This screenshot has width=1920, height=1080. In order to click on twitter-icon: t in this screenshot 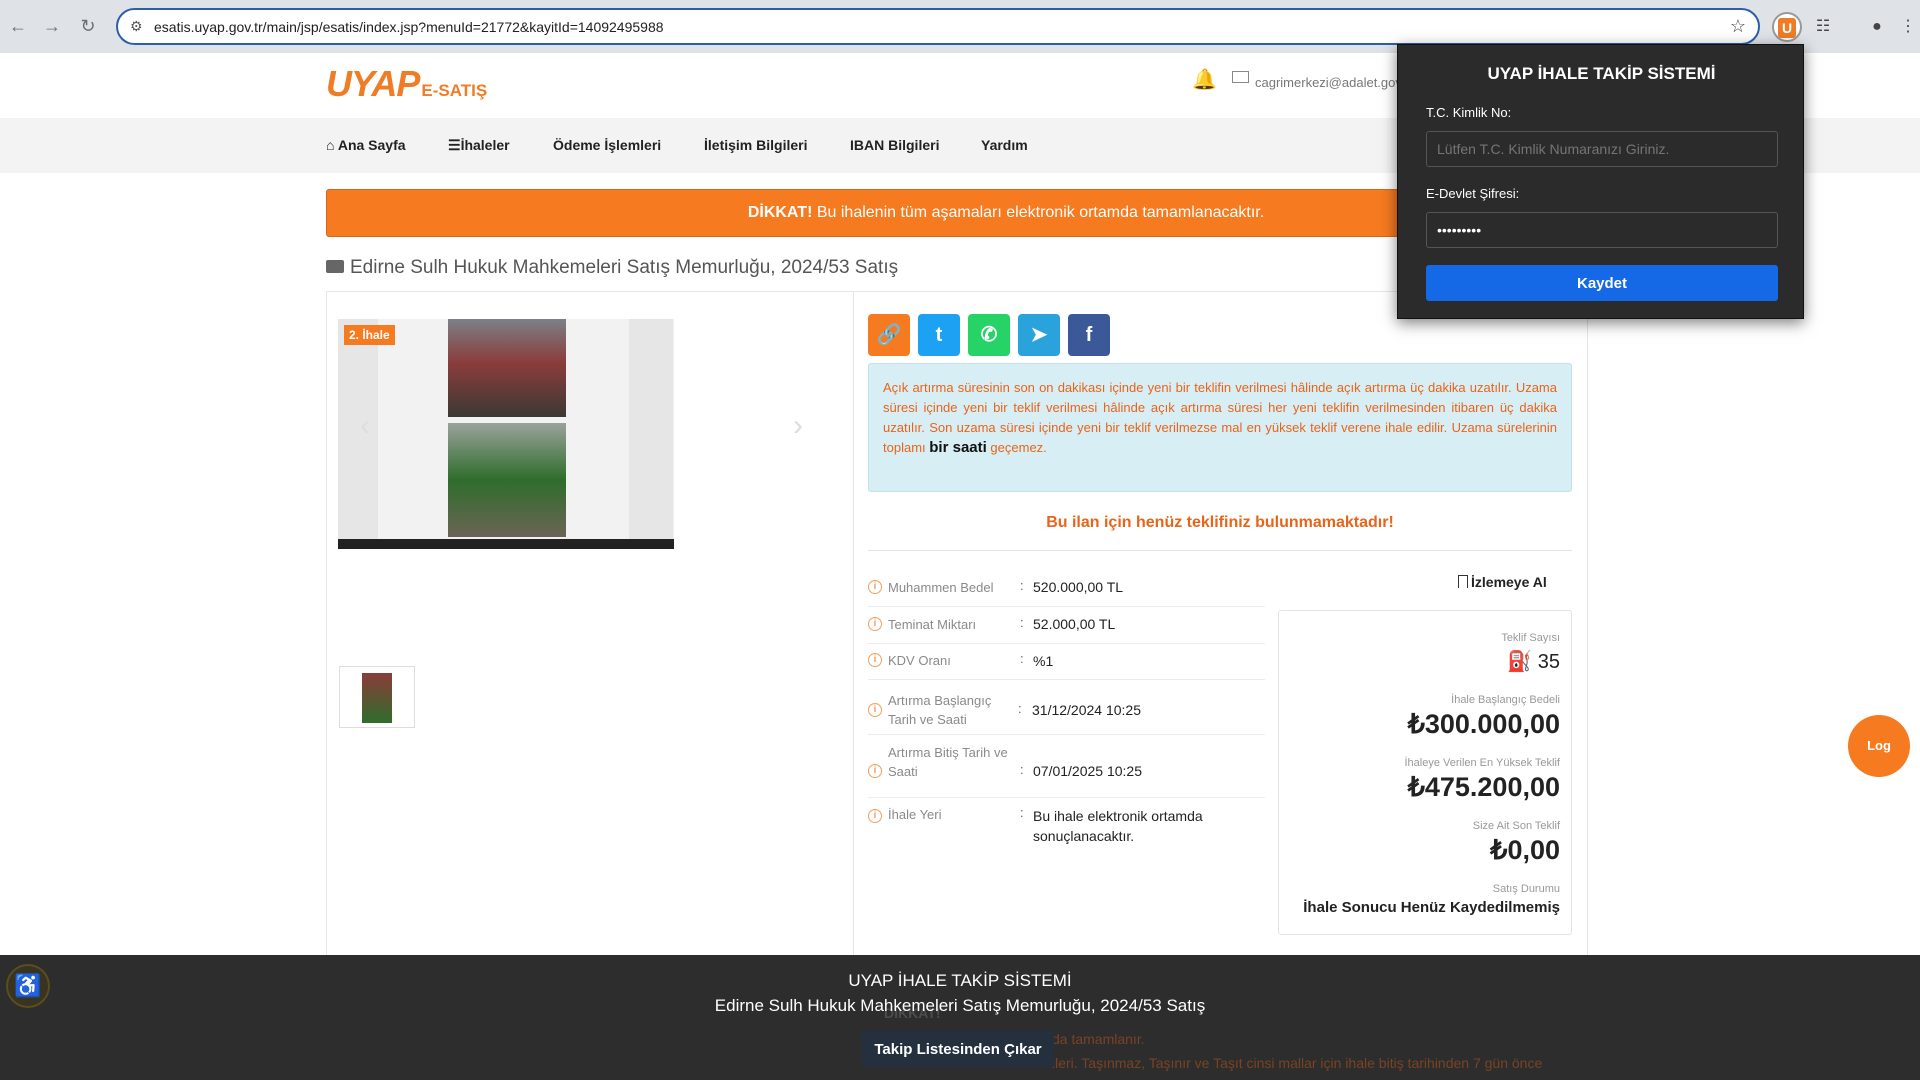, I will do `click(939, 335)`.